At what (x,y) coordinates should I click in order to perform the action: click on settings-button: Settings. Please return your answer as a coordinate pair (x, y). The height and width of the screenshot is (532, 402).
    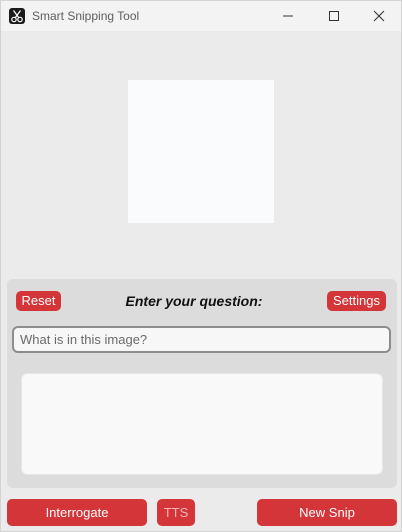
    Looking at the image, I should click on (356, 301).